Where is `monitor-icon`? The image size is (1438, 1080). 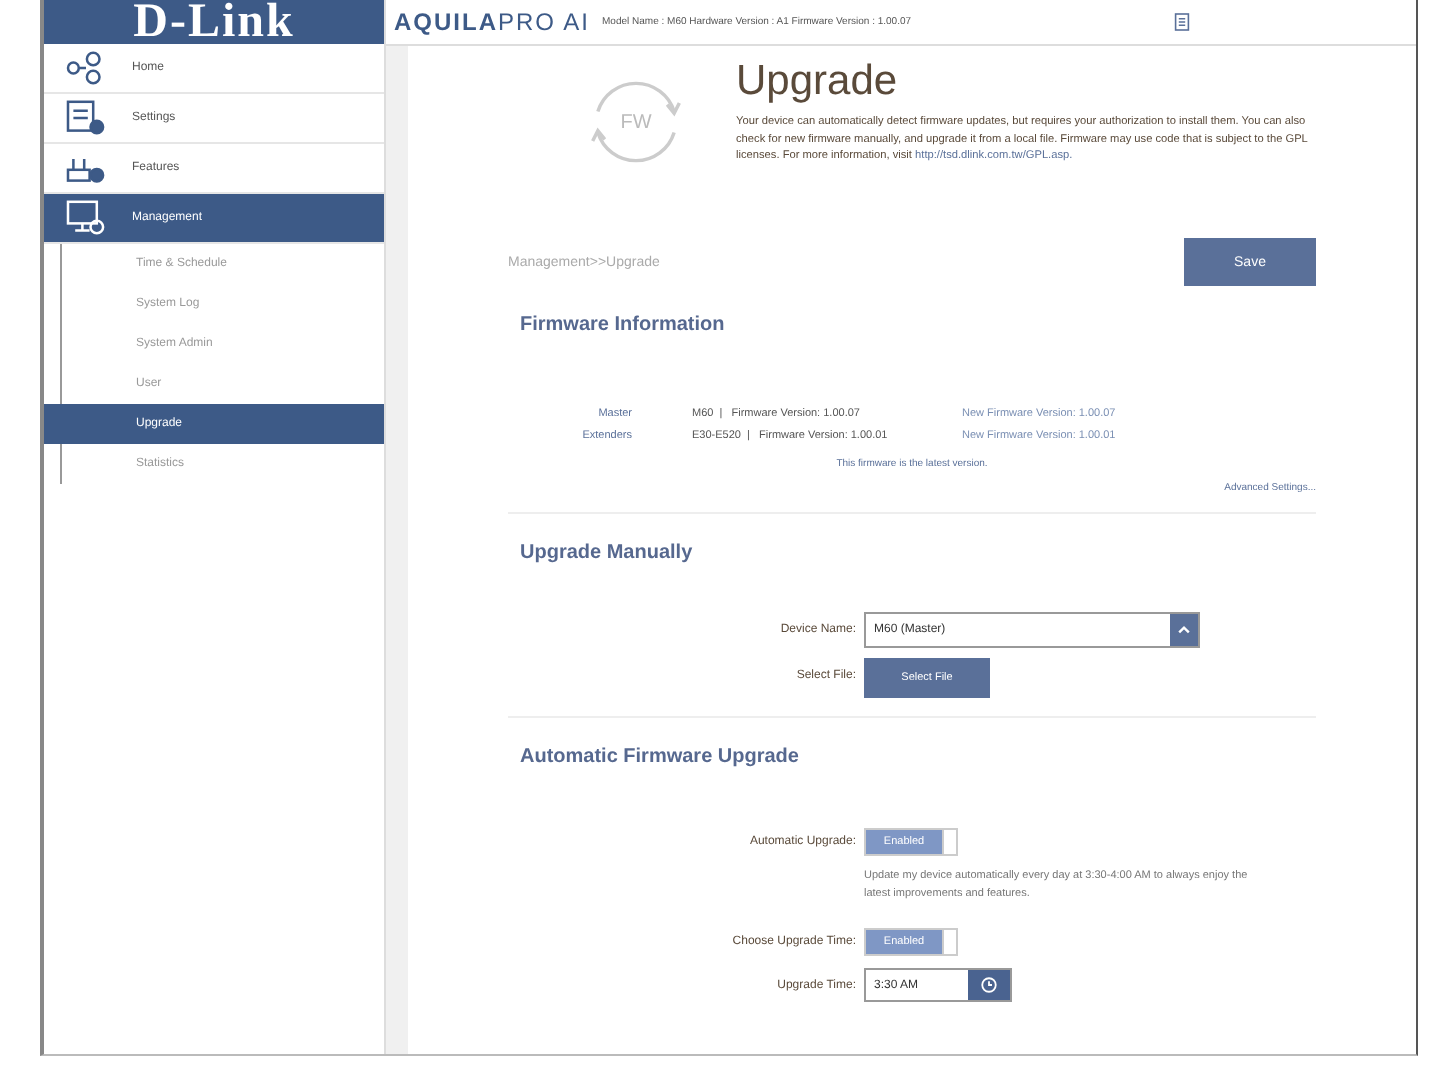
monitor-icon is located at coordinates (86, 218).